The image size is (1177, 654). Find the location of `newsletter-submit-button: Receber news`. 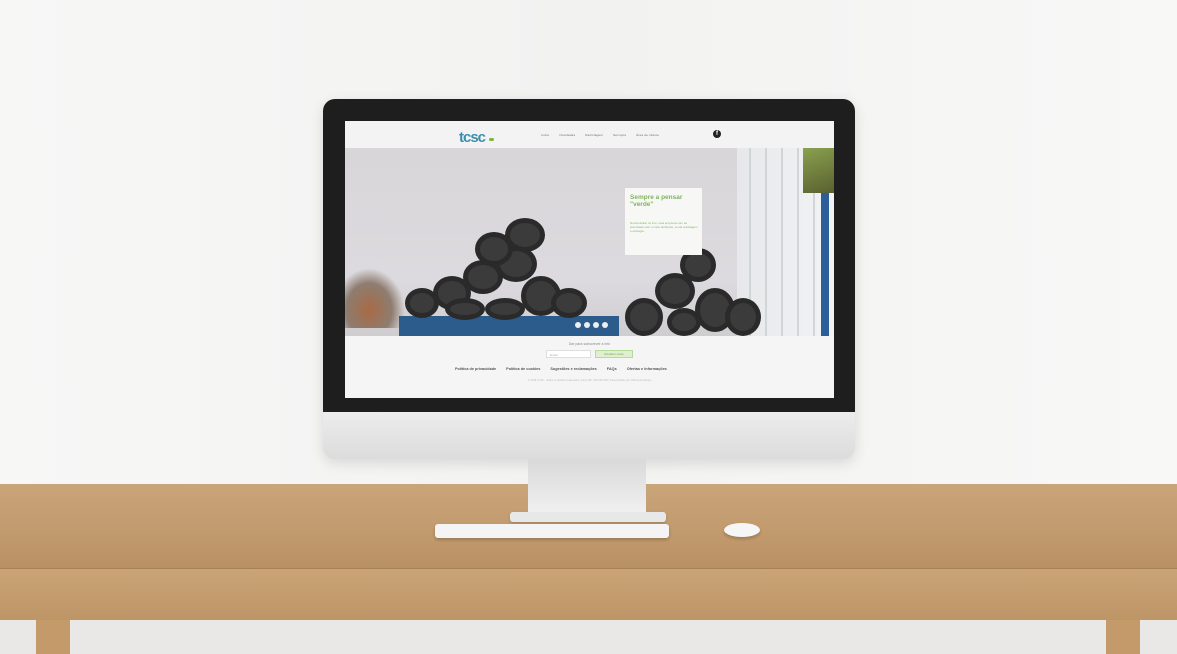

newsletter-submit-button: Receber news is located at coordinates (614, 354).